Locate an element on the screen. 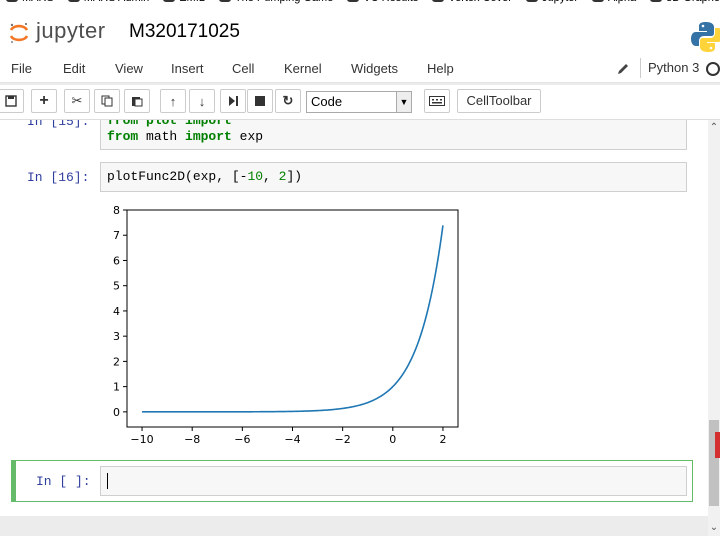 This screenshot has width=720, height=536. edit-pencil-icon is located at coordinates (623, 69).